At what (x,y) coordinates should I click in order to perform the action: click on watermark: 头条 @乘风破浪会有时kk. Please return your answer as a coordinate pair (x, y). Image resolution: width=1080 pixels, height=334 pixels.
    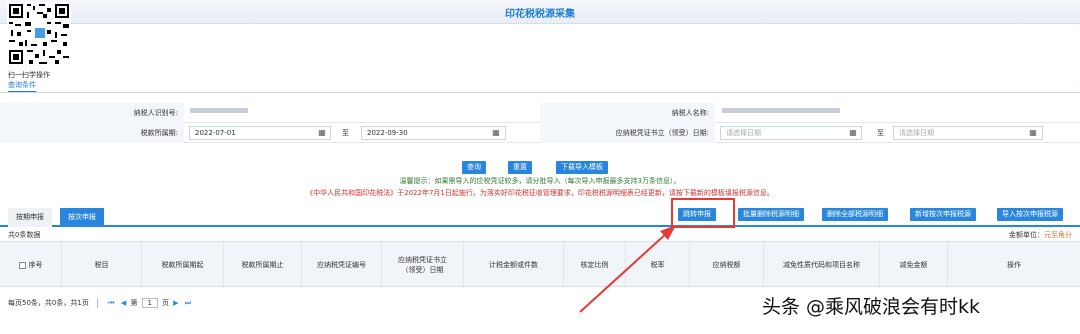
    Looking at the image, I should click on (871, 307).